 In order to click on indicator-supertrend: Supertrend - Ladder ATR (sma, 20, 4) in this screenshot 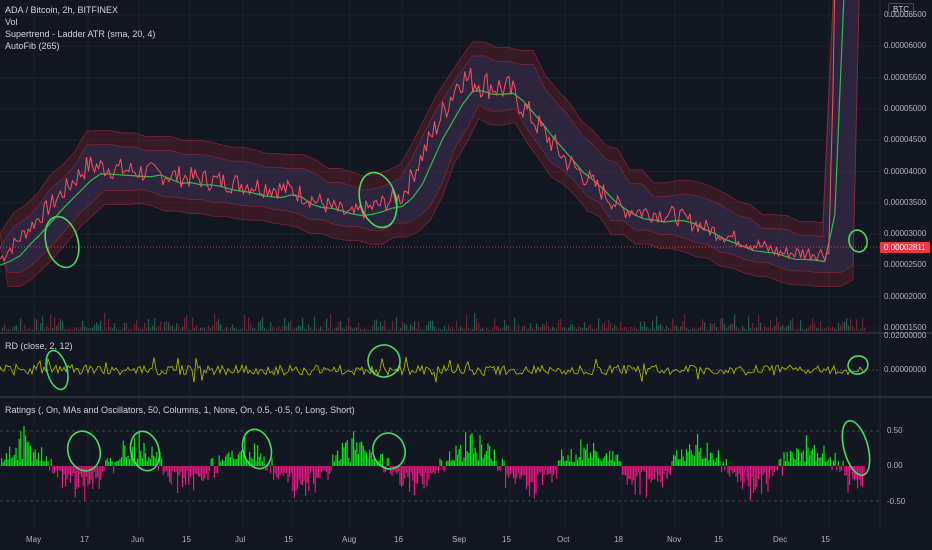, I will do `click(80, 34)`.